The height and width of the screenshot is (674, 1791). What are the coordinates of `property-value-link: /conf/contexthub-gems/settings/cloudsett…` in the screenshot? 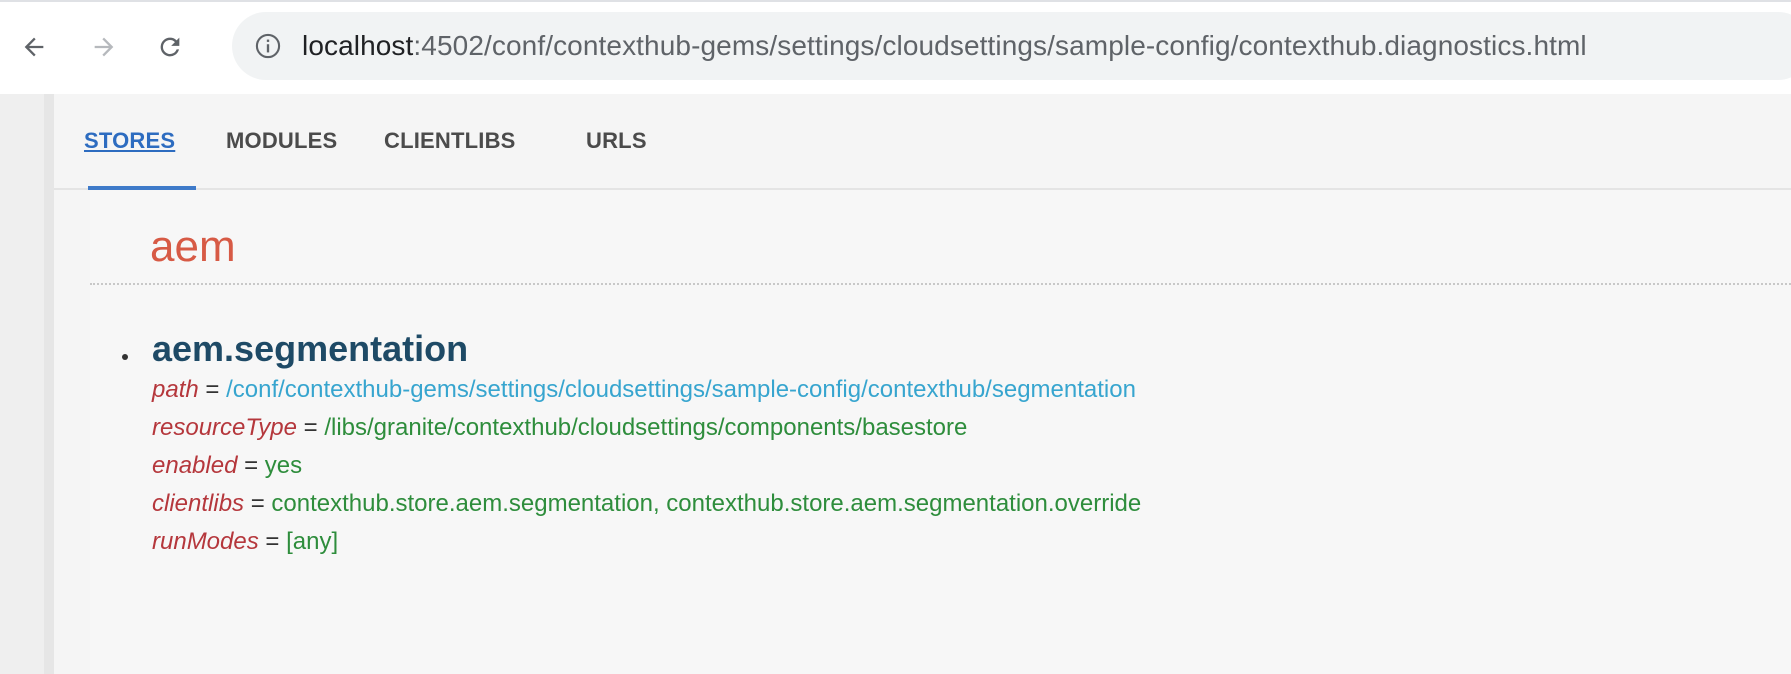 It's located at (681, 389).